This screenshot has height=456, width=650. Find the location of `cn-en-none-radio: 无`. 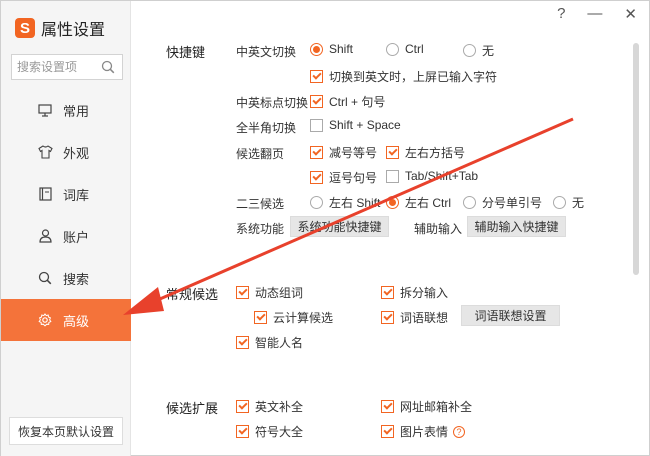

cn-en-none-radio: 无 is located at coordinates (478, 50).